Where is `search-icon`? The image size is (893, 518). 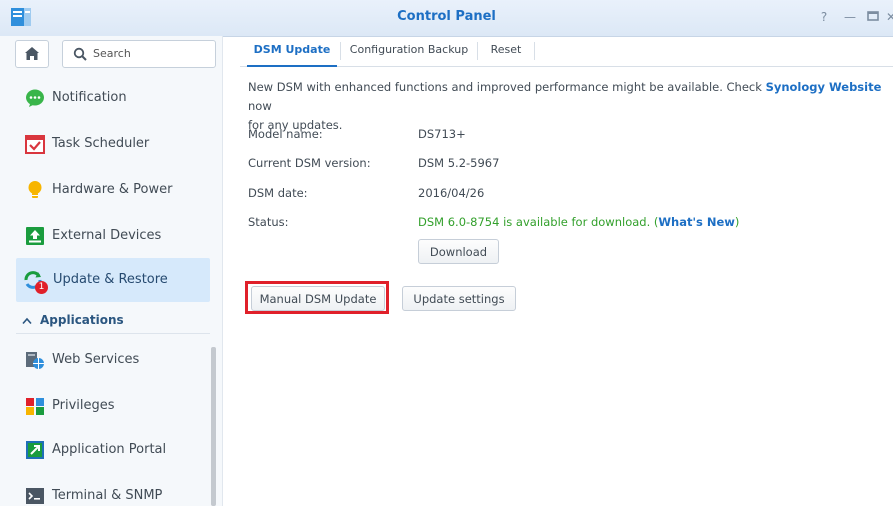 search-icon is located at coordinates (80, 54).